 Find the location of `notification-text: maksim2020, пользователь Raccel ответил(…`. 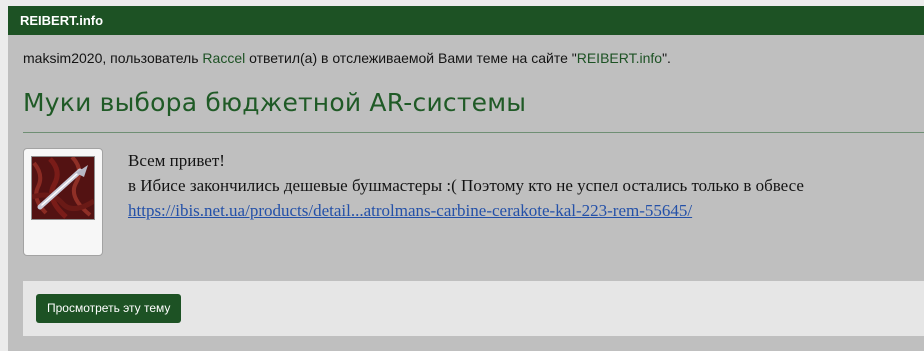

notification-text: maksim2020, пользователь Raccel ответил(… is located at coordinates (347, 58).